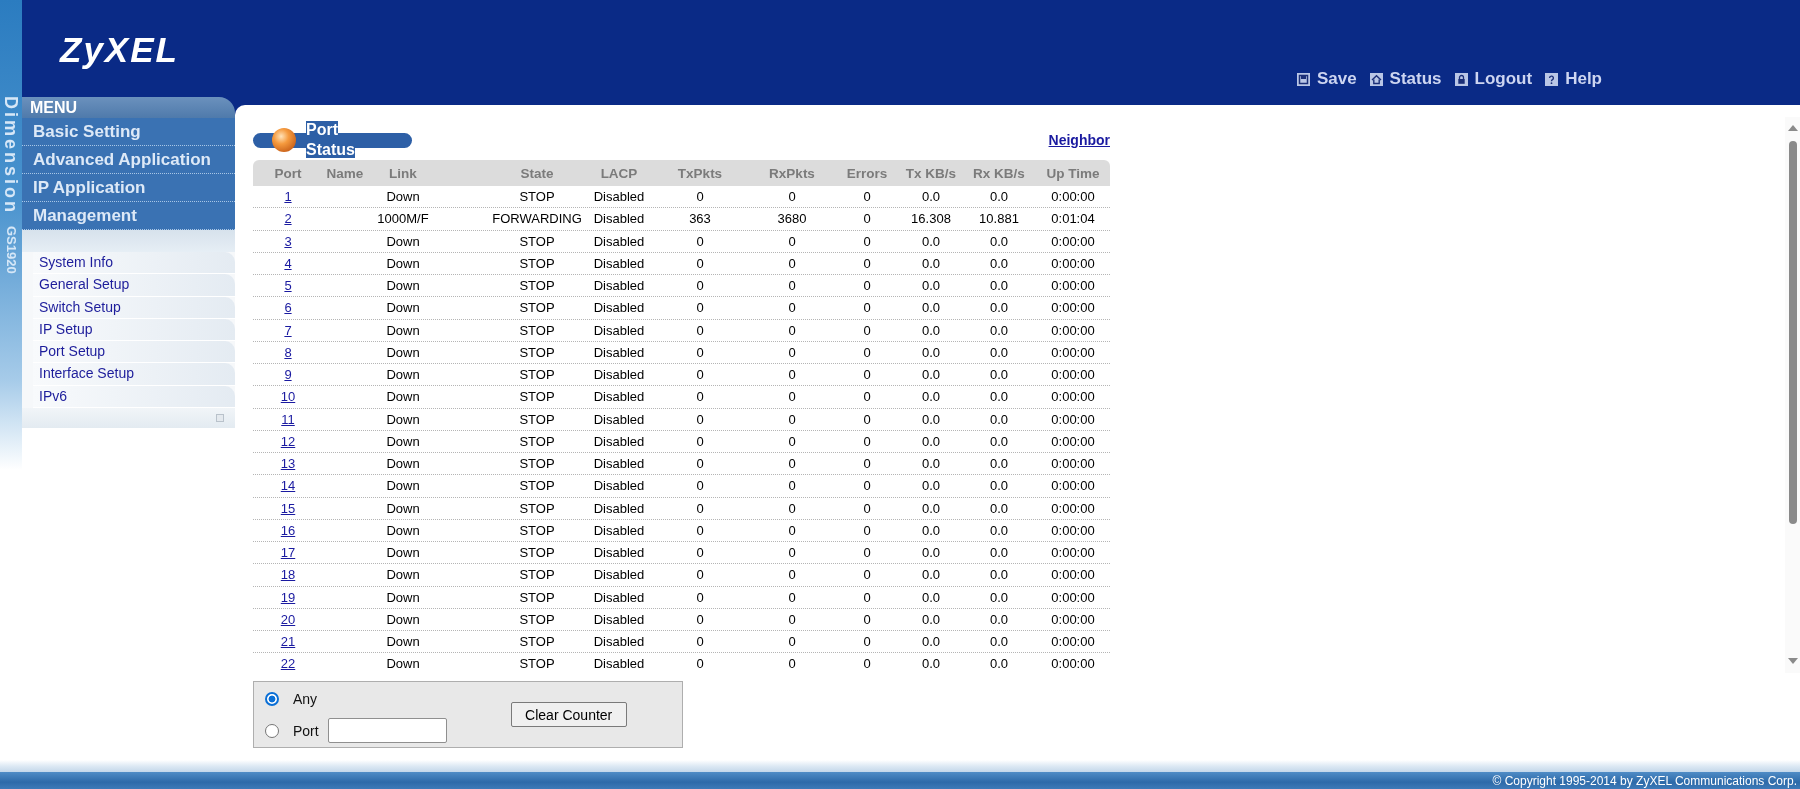 The height and width of the screenshot is (789, 1800). Describe the element at coordinates (288, 441) in the screenshot. I see `port-link: 12` at that location.